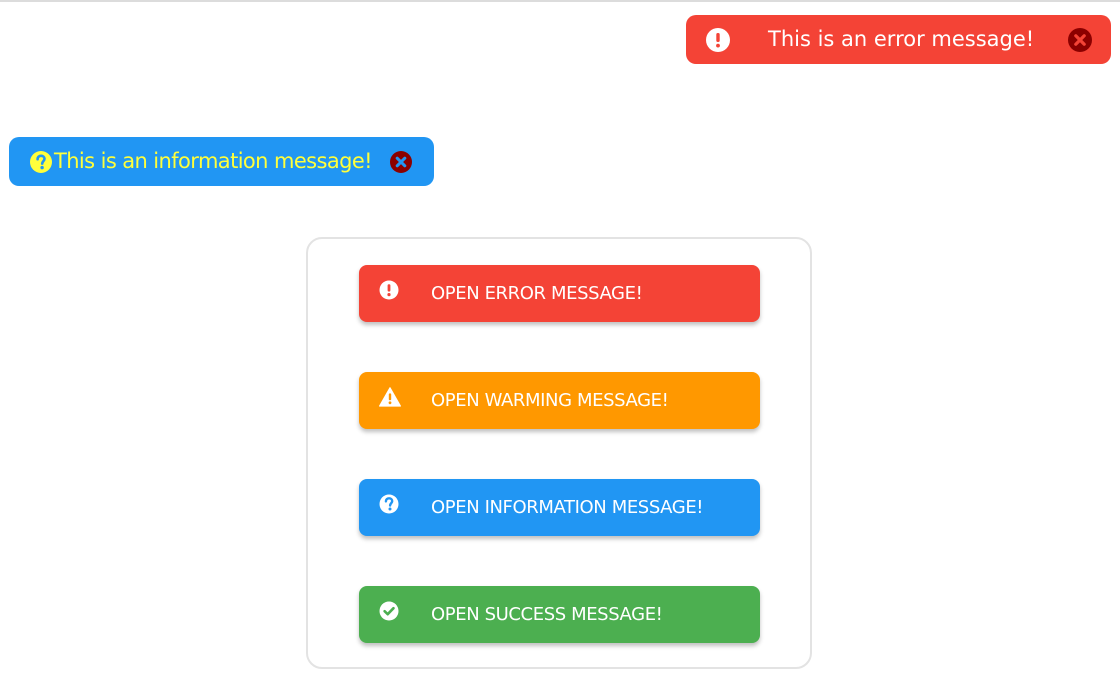  Describe the element at coordinates (567, 507) in the screenshot. I see `open-information-message-label: OPEN INFORMATION MESSAGE!` at that location.